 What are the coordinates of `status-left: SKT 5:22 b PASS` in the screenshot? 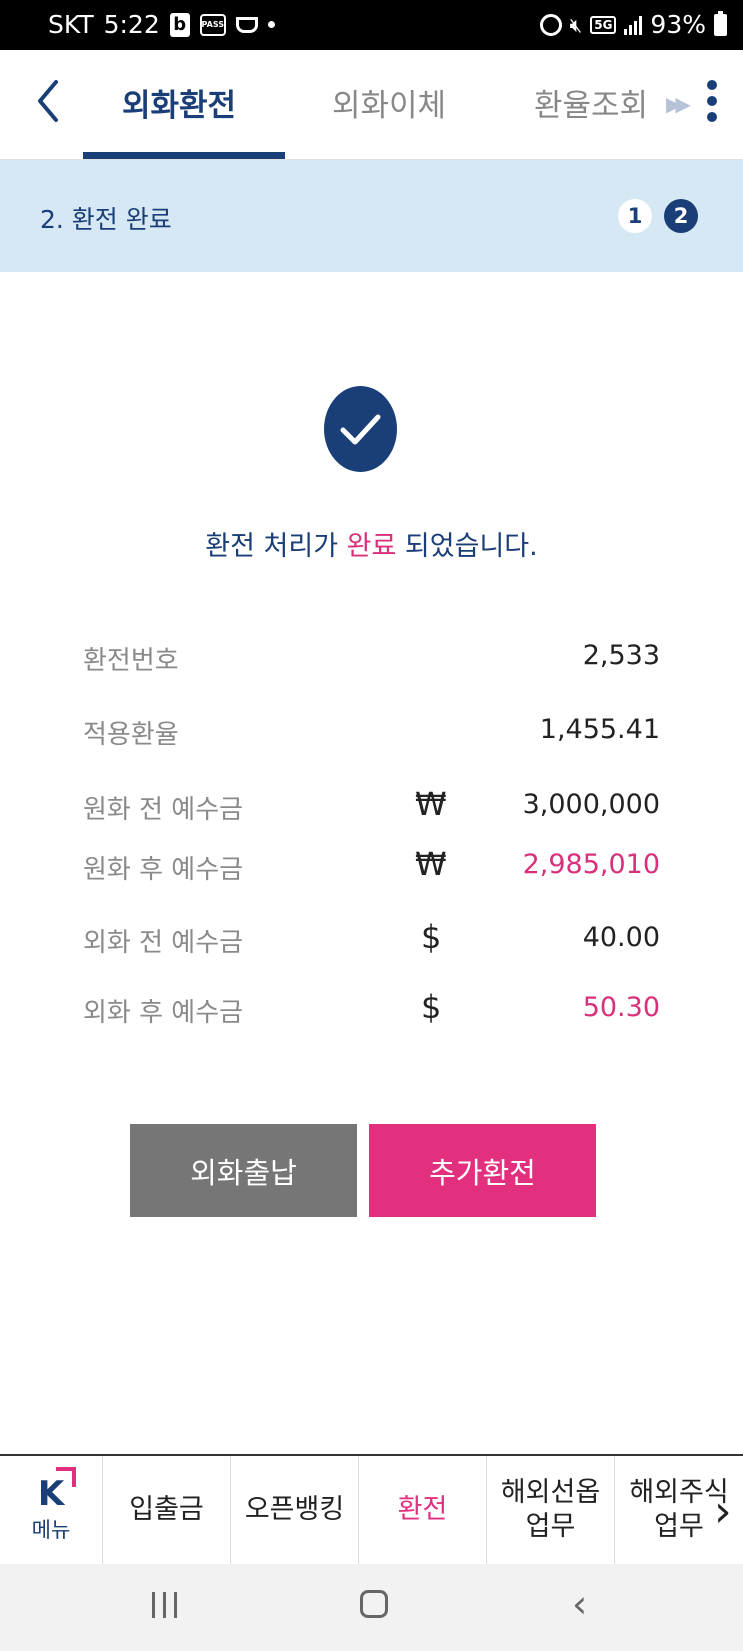 It's located at (161, 24).